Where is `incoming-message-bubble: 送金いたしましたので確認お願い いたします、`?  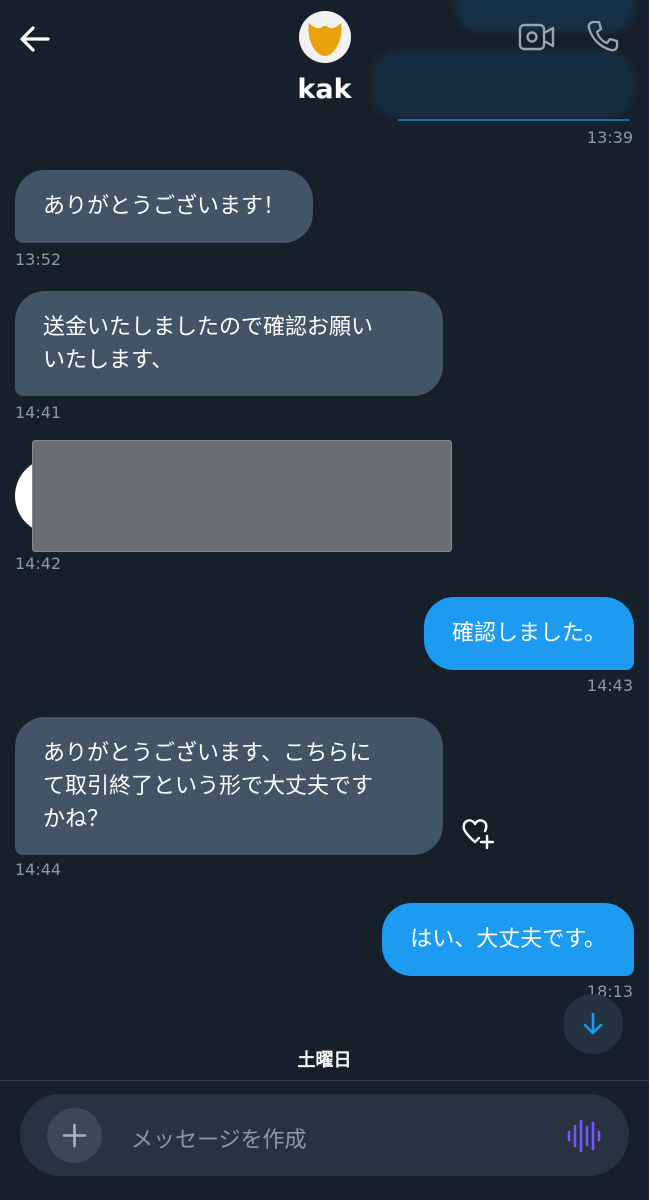
incoming-message-bubble: 送金いたしましたので確認お願い いたします、 is located at coordinates (229, 343).